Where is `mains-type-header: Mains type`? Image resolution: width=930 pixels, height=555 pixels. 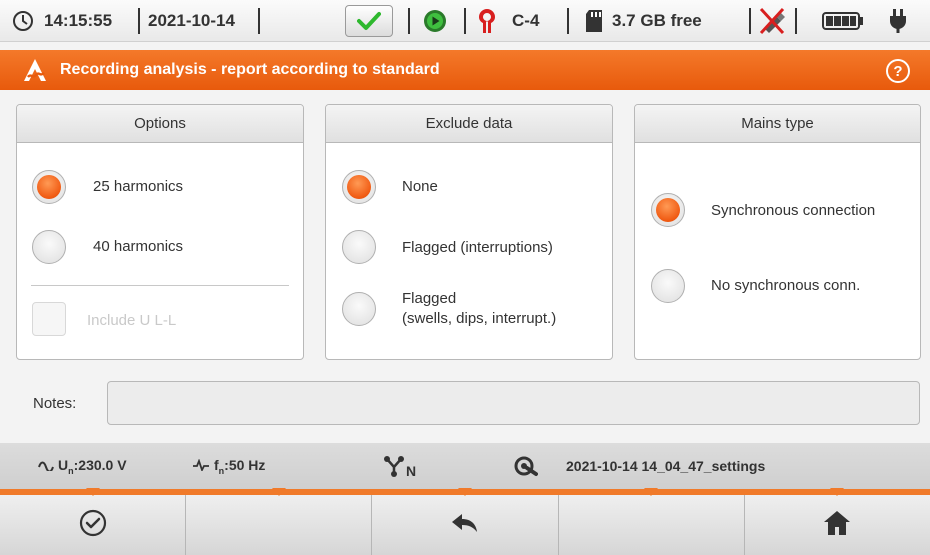
mains-type-header: Mains type is located at coordinates (777, 124).